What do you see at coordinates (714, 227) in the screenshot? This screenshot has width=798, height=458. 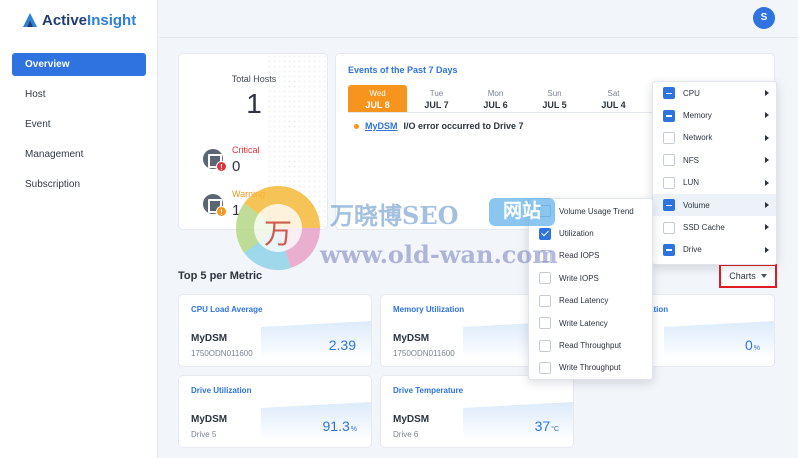 I see `menu-item-ssd-cache: SSD Cache` at bounding box center [714, 227].